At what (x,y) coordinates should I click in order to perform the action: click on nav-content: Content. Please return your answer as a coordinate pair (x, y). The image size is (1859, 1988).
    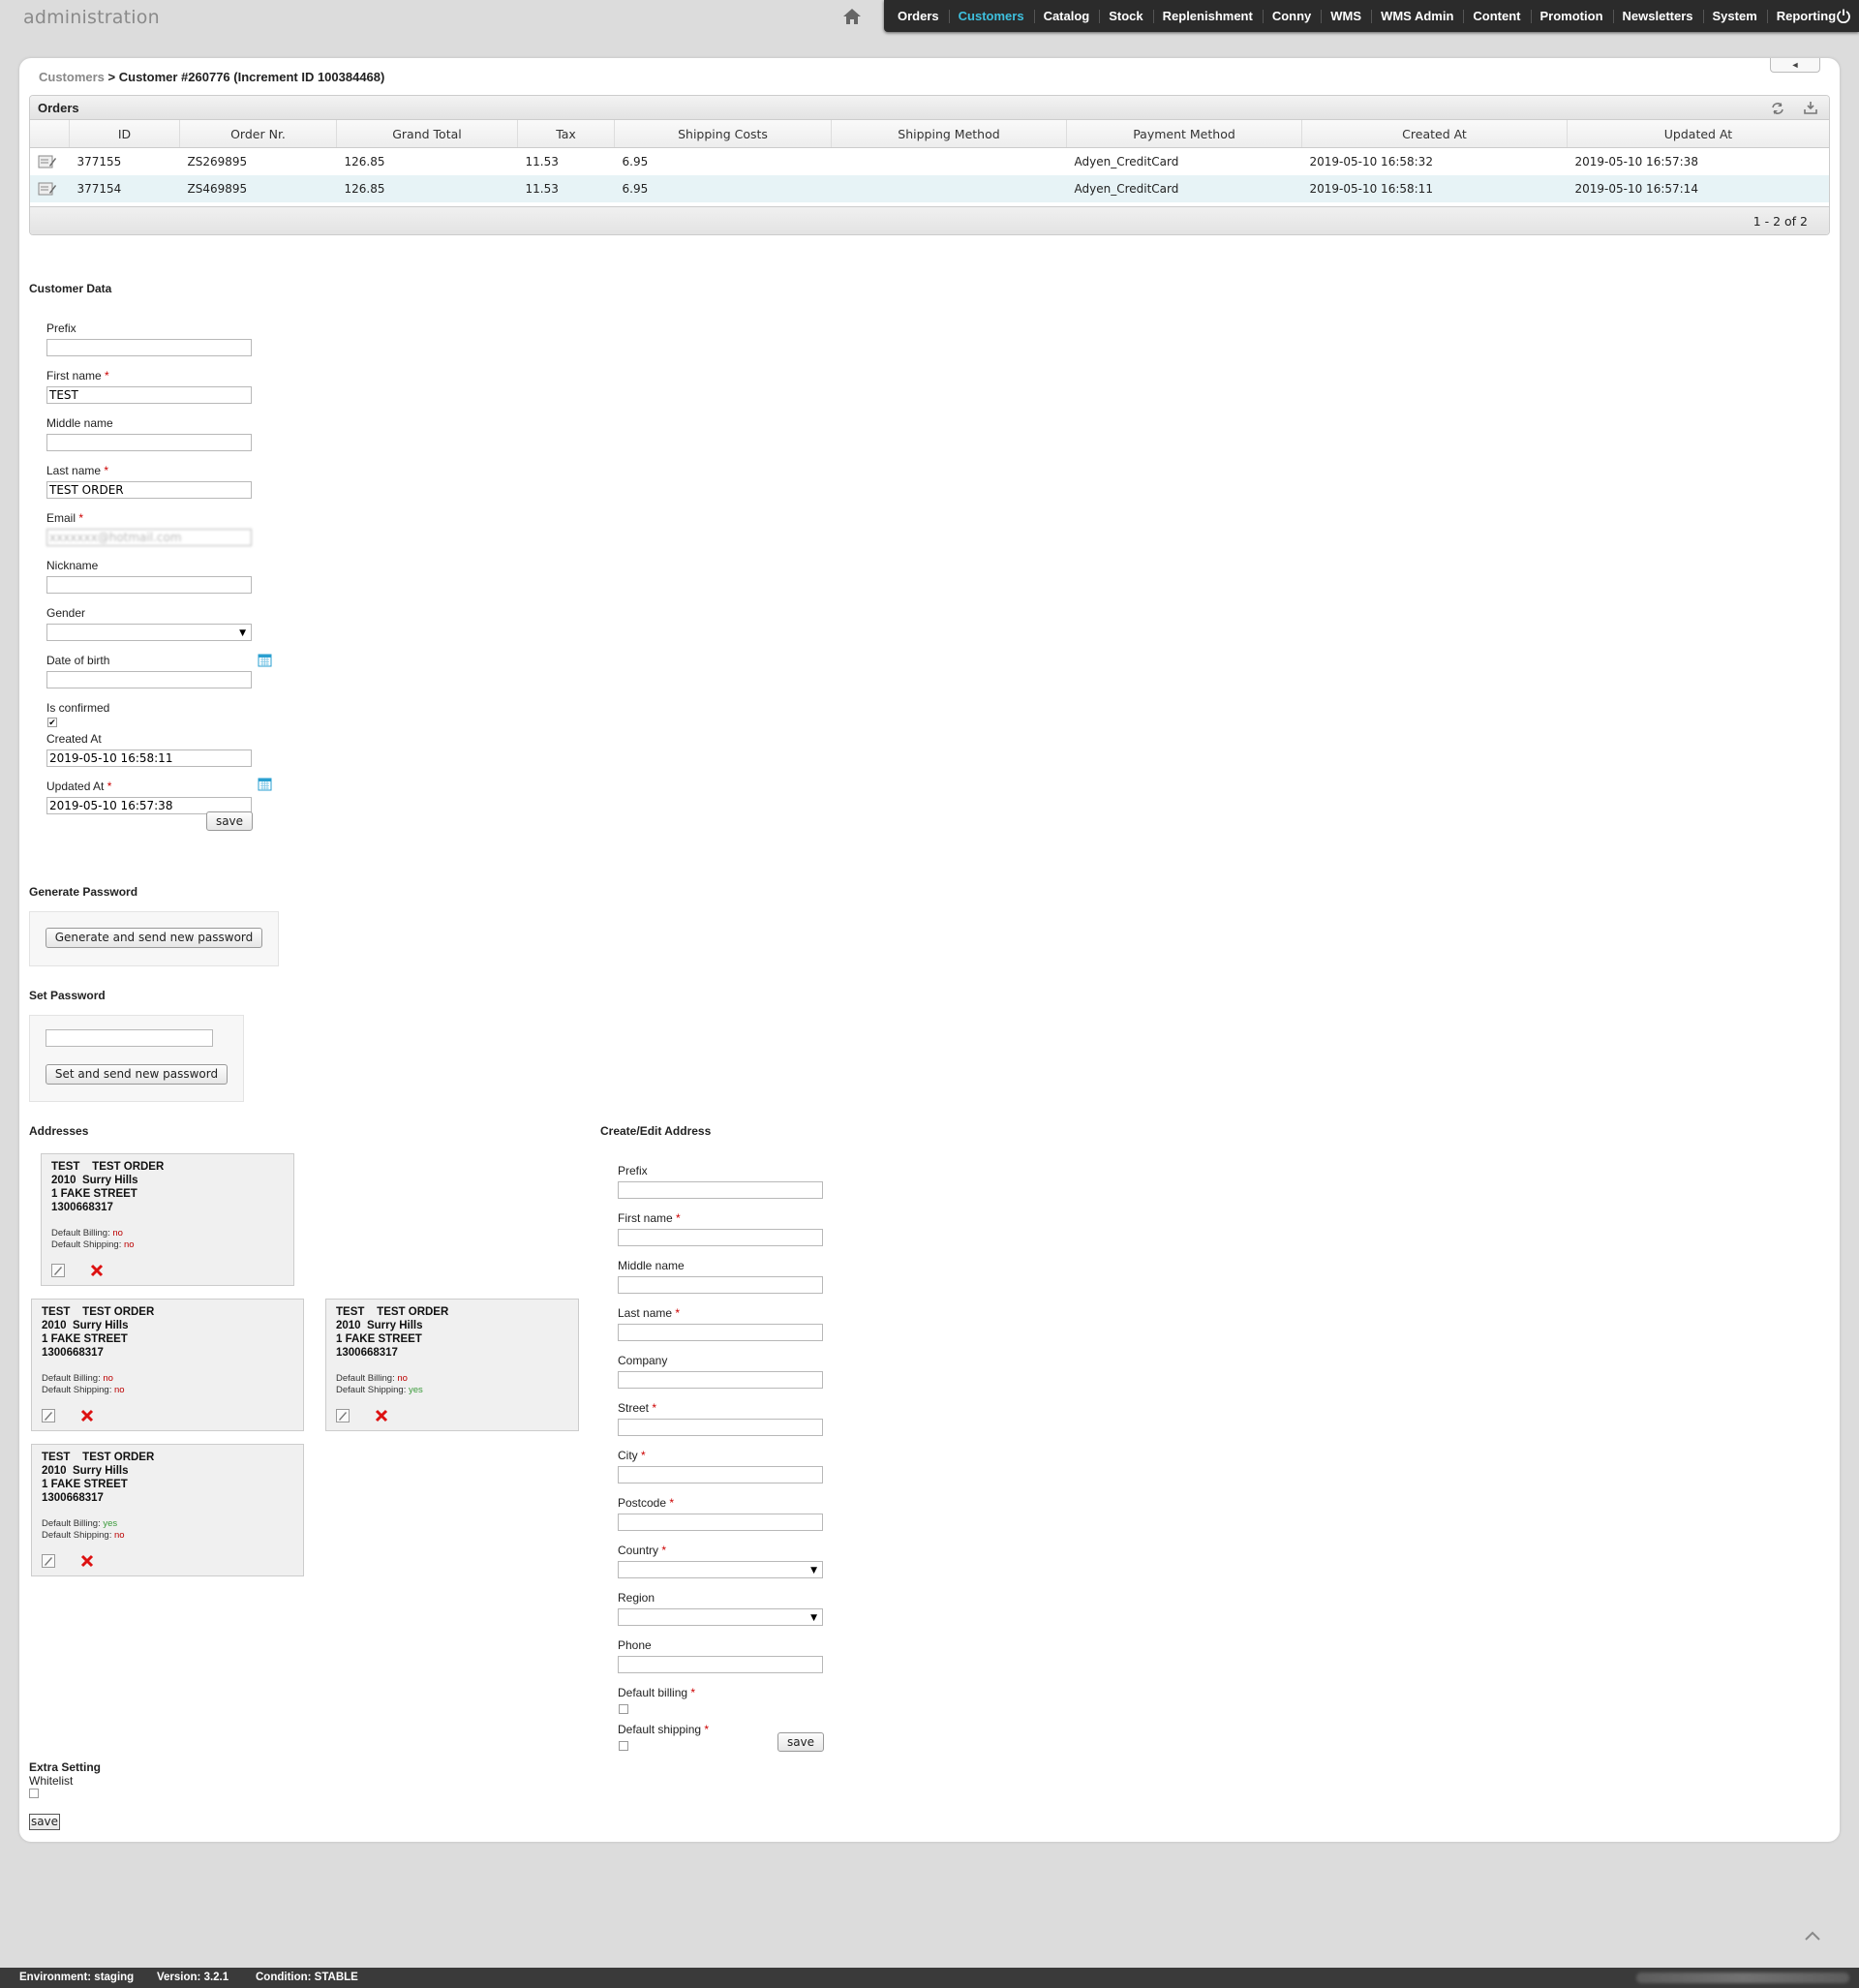
    Looking at the image, I should click on (1496, 16).